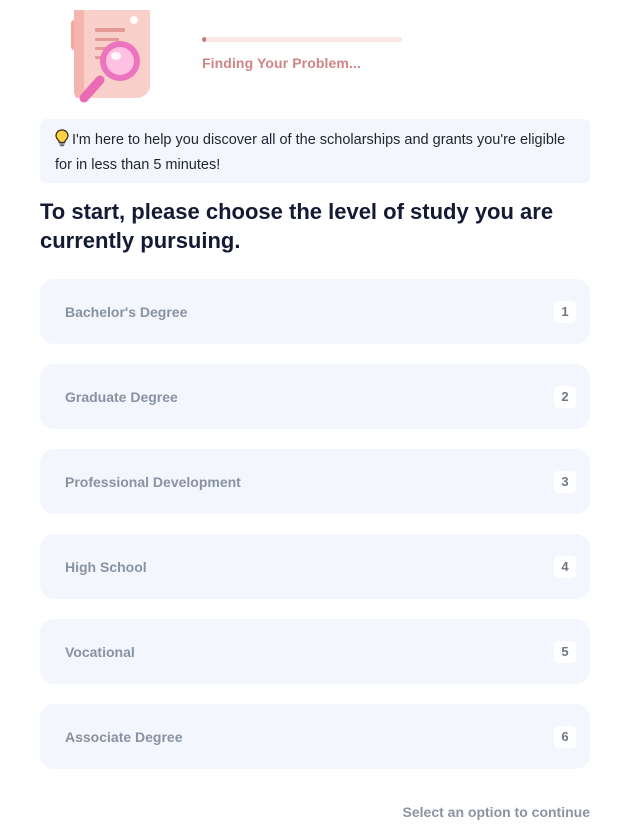 The height and width of the screenshot is (826, 620). What do you see at coordinates (126, 311) in the screenshot?
I see `option-label: Bachelor's Degree` at bounding box center [126, 311].